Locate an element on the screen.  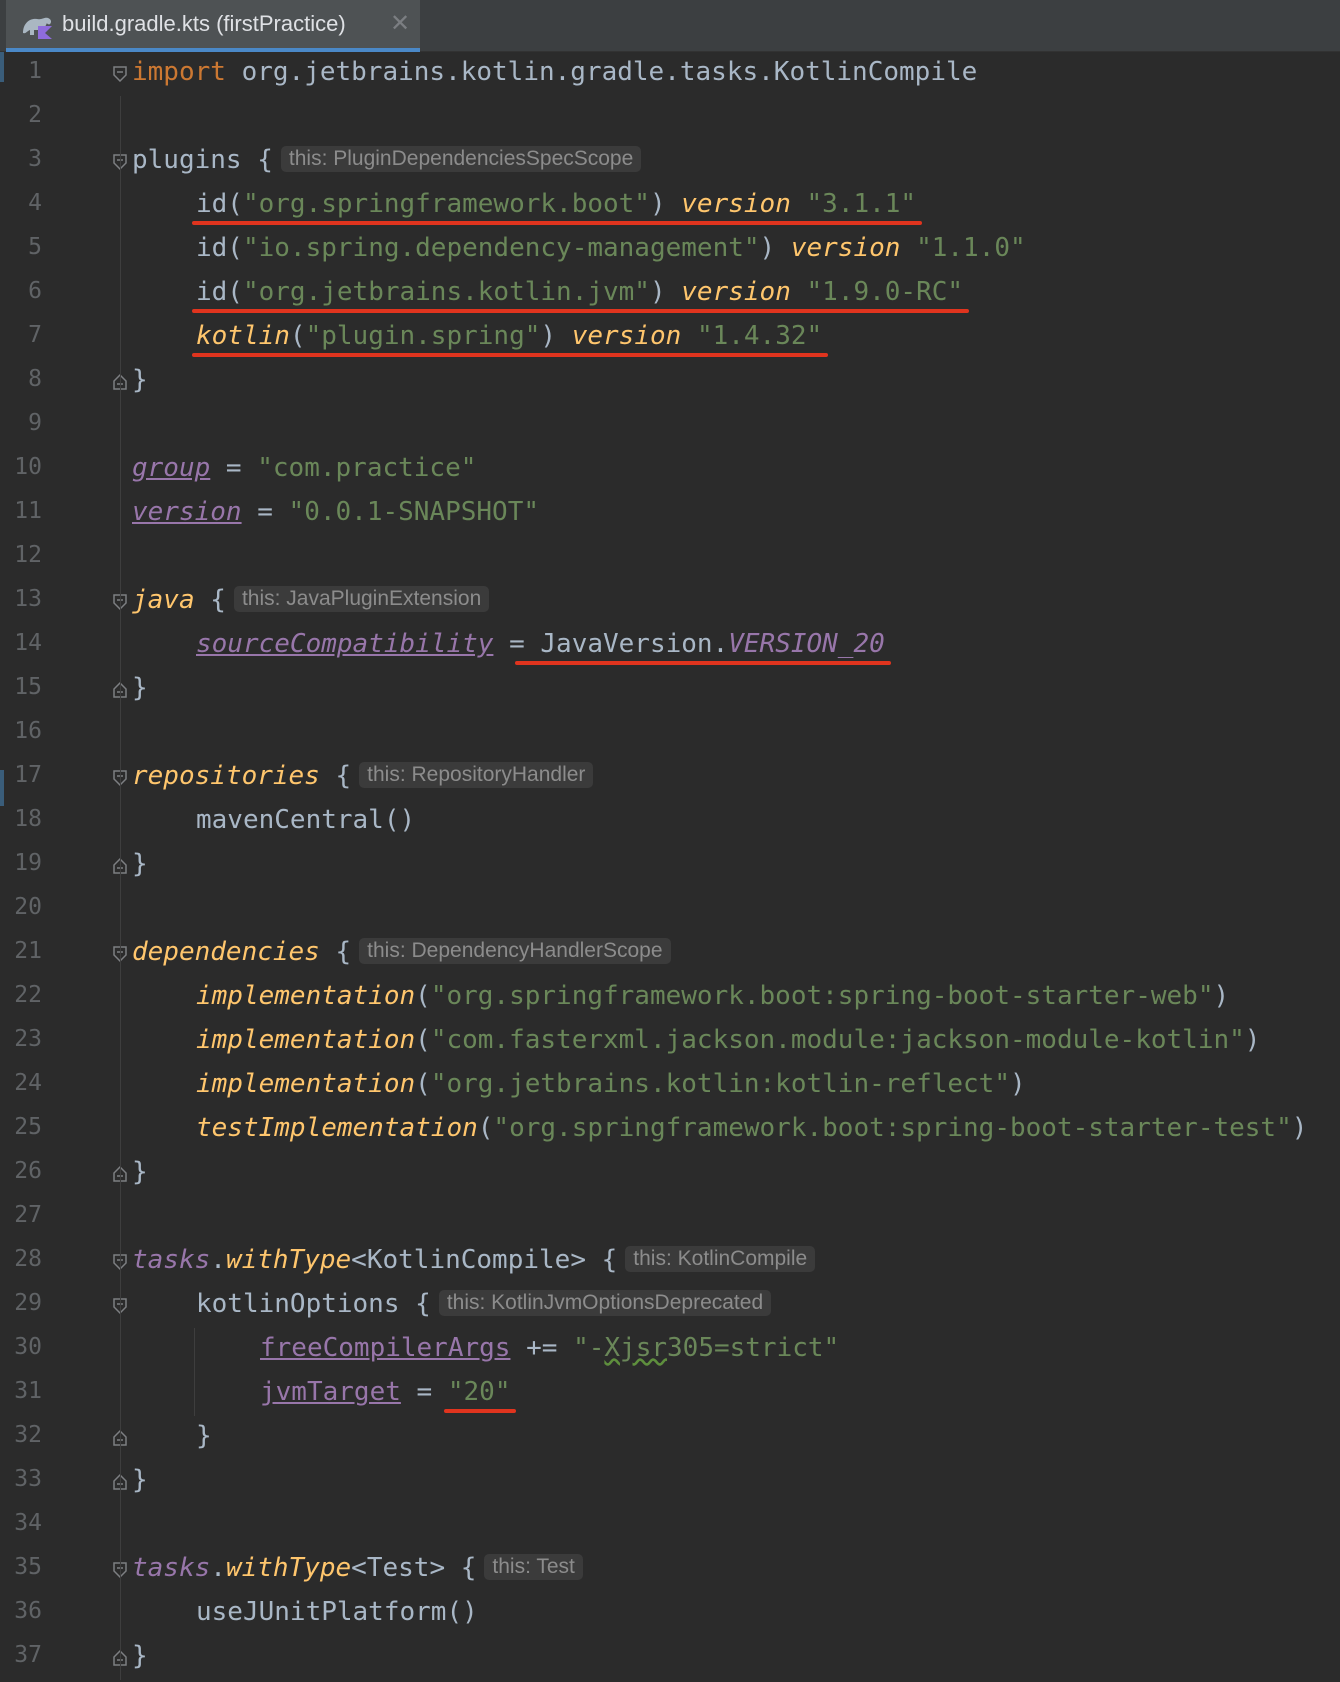
line-number: 26 is located at coordinates (28, 1171).